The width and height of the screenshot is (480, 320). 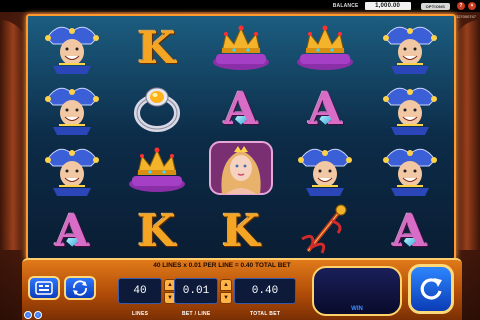 I want to click on lines-stepper: 40 ▲ ▼, so click(x=147, y=291).